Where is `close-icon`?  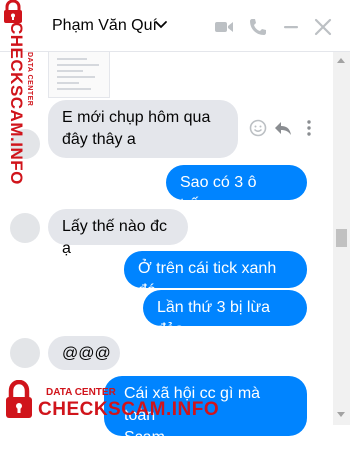 close-icon is located at coordinates (323, 27).